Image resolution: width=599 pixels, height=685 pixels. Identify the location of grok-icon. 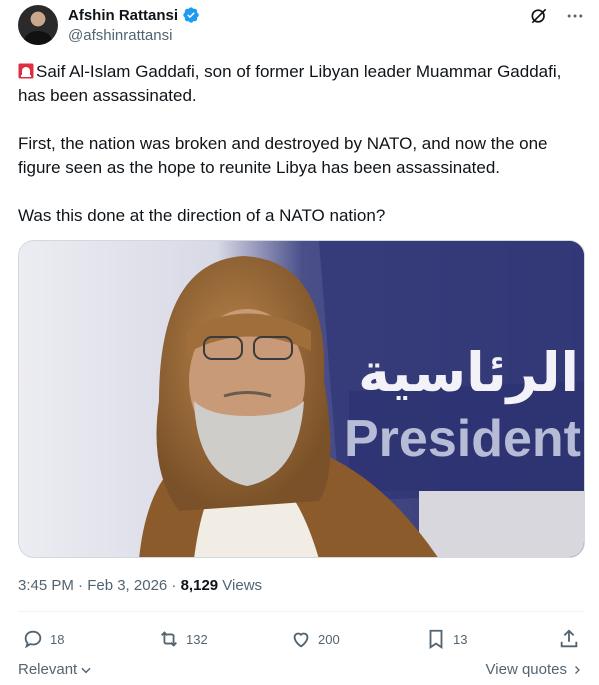
(539, 18).